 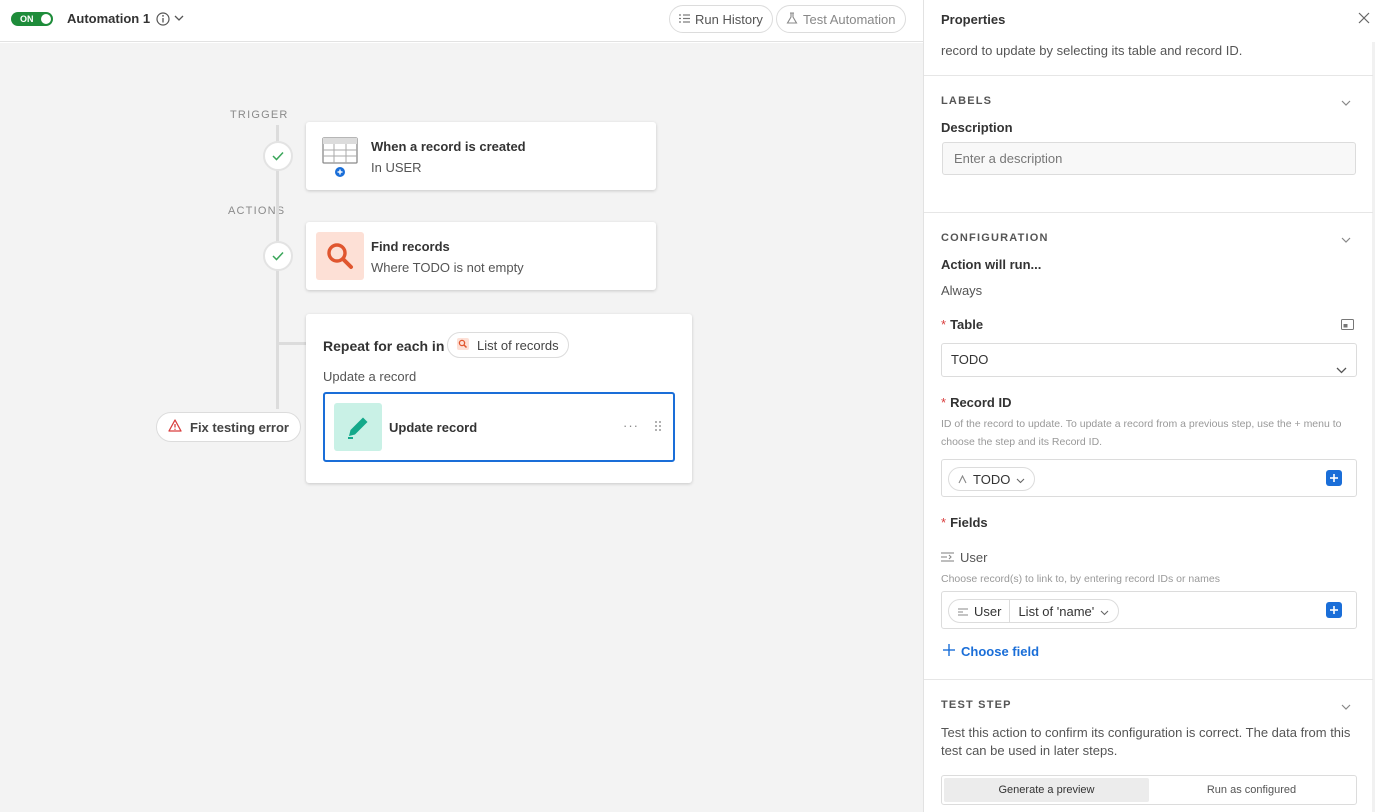 What do you see at coordinates (792, 19) in the screenshot?
I see `flask-icon` at bounding box center [792, 19].